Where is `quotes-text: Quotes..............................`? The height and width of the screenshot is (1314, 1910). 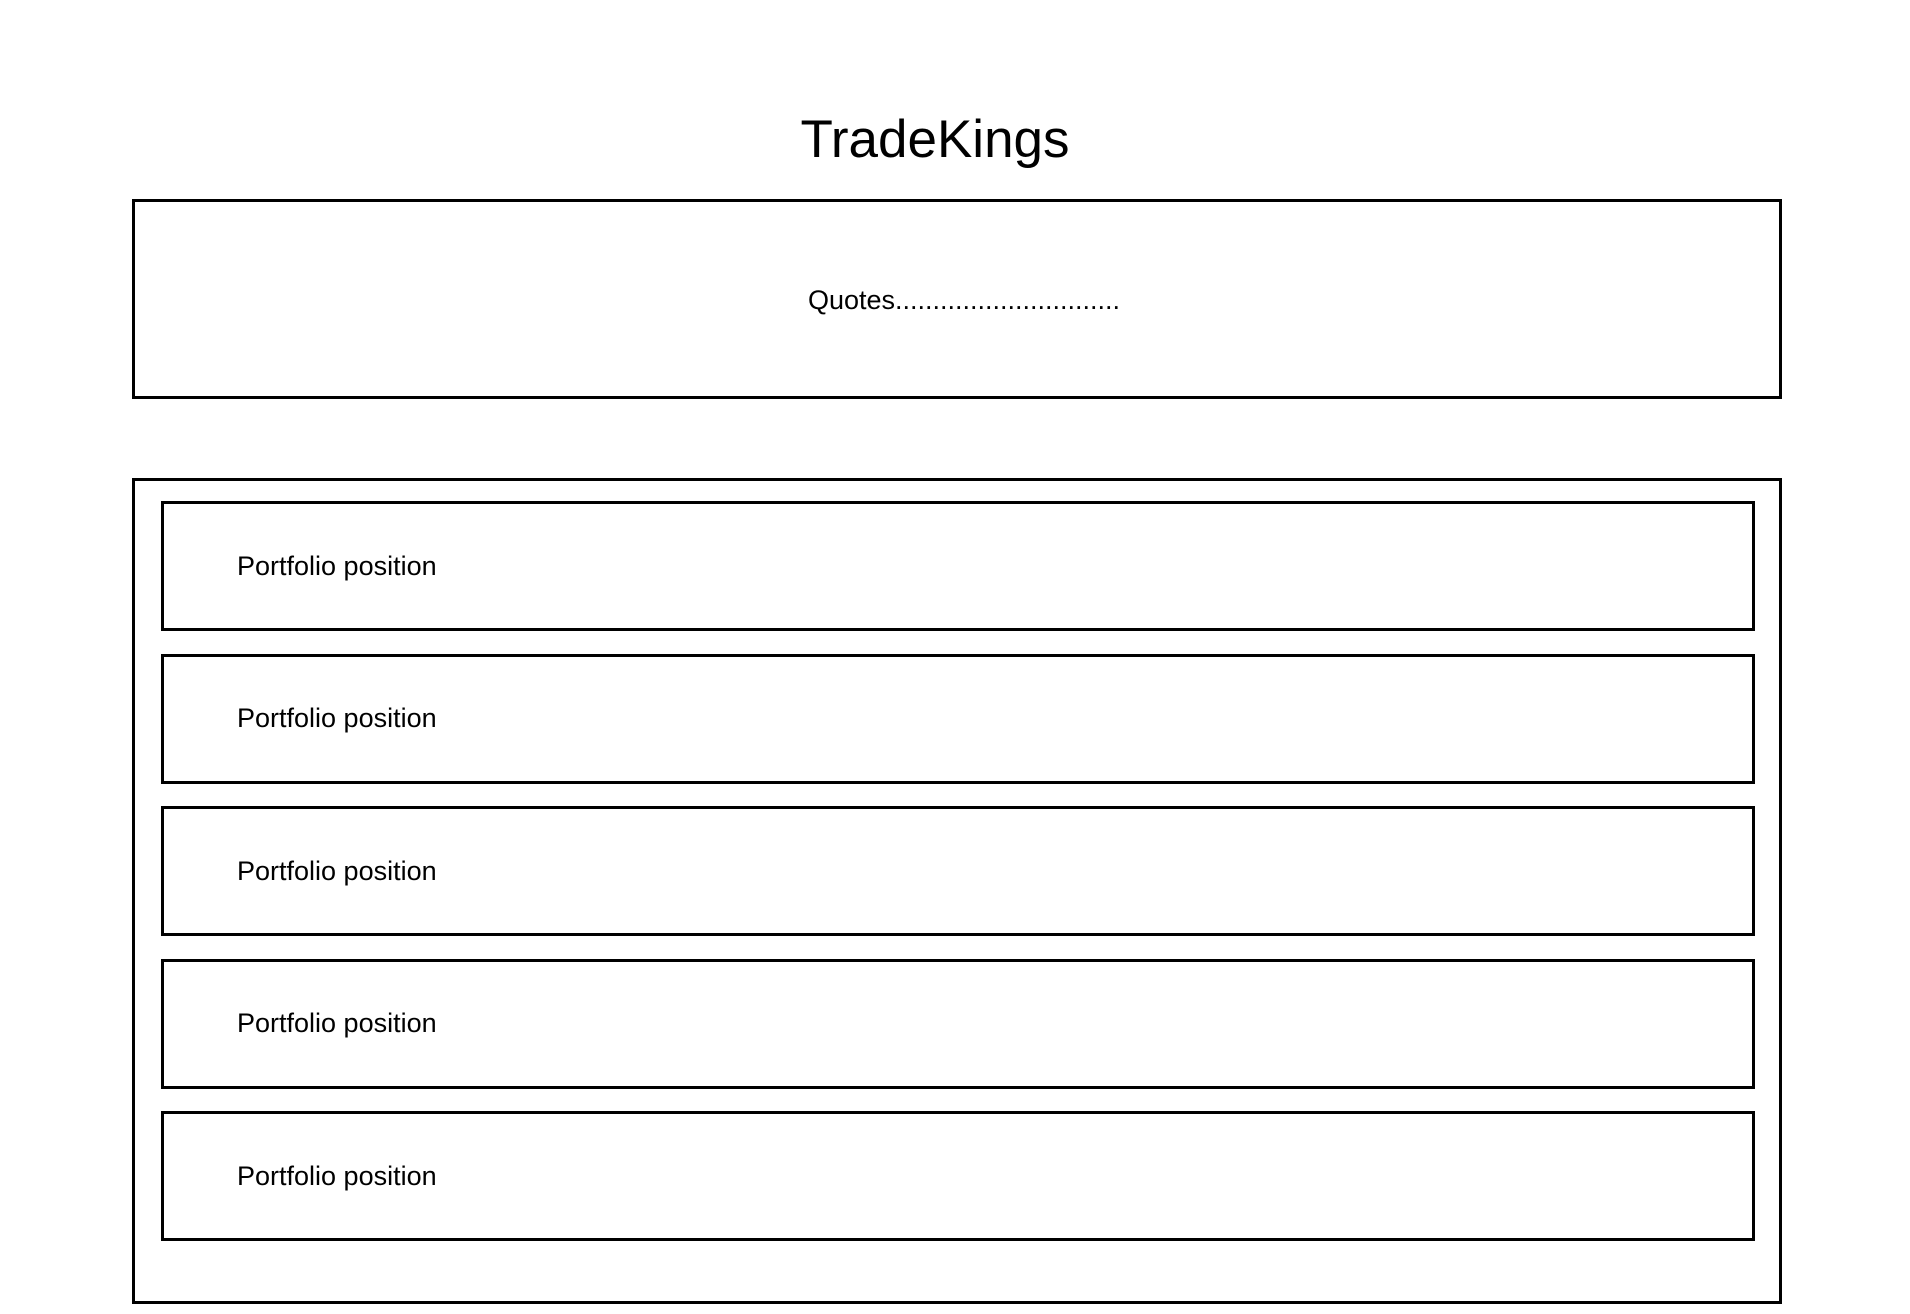
quotes-text: Quotes.............................. is located at coordinates (964, 299).